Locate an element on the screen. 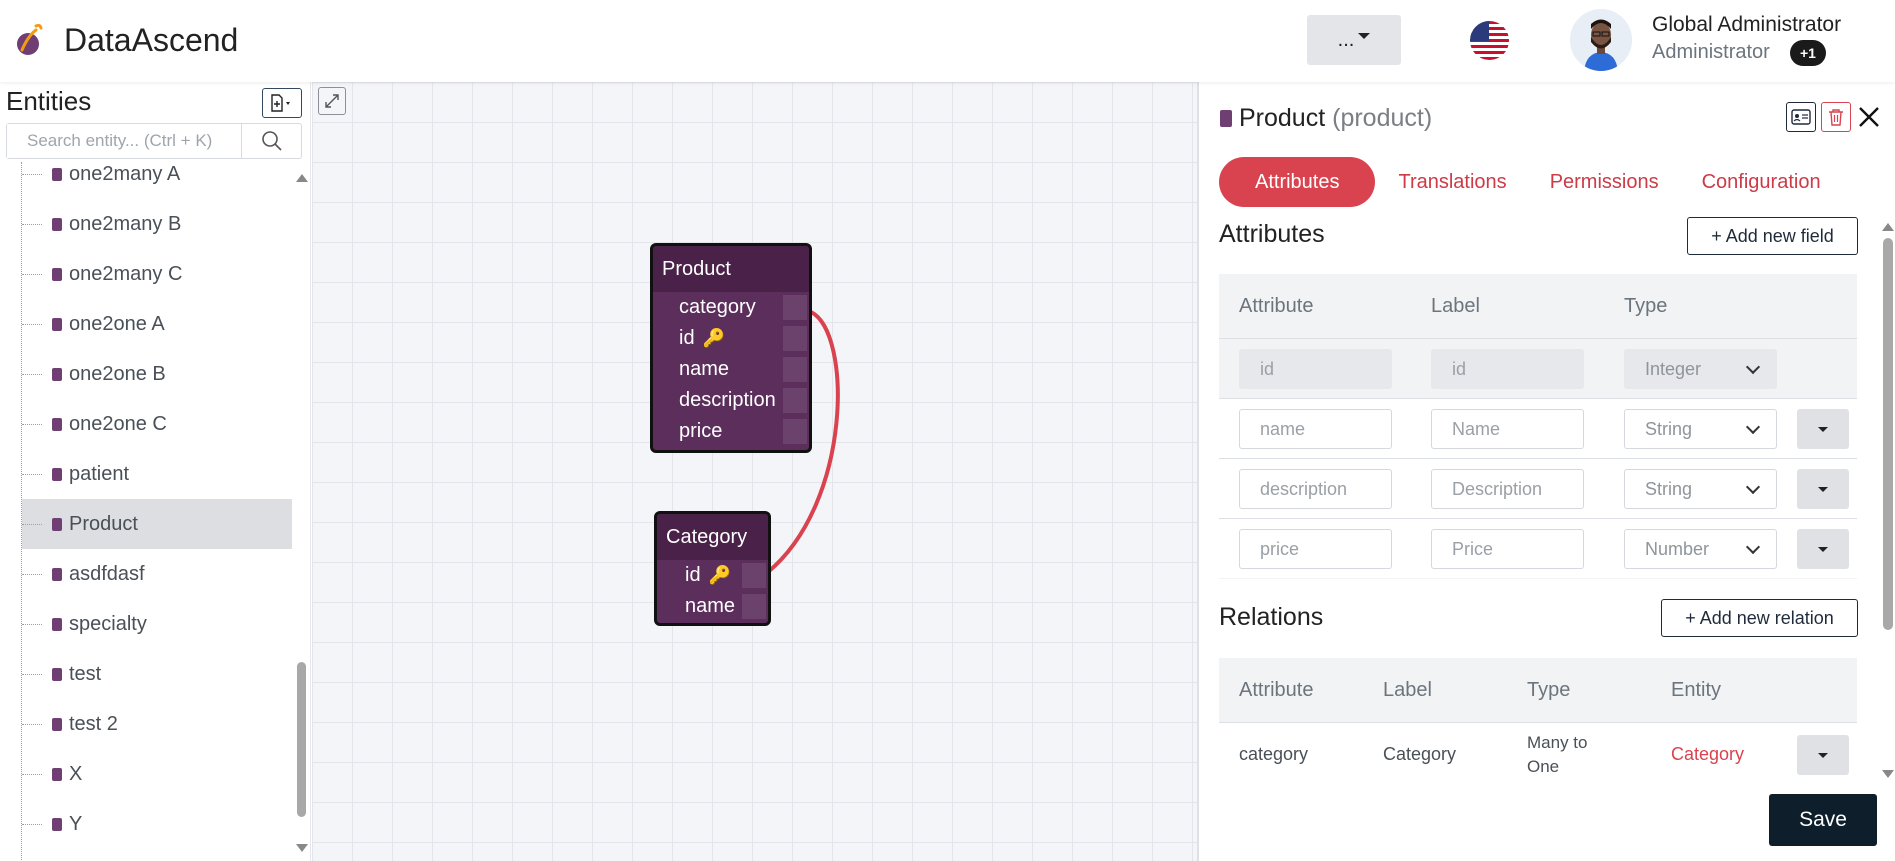  field-name: category is located at coordinates (717, 307).